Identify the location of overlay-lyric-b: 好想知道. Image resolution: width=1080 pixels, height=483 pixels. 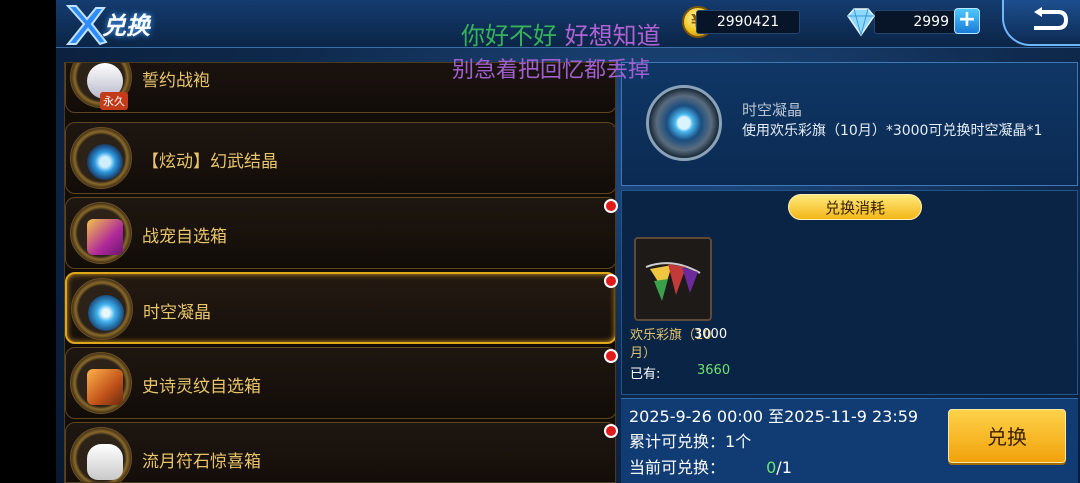
(612, 36).